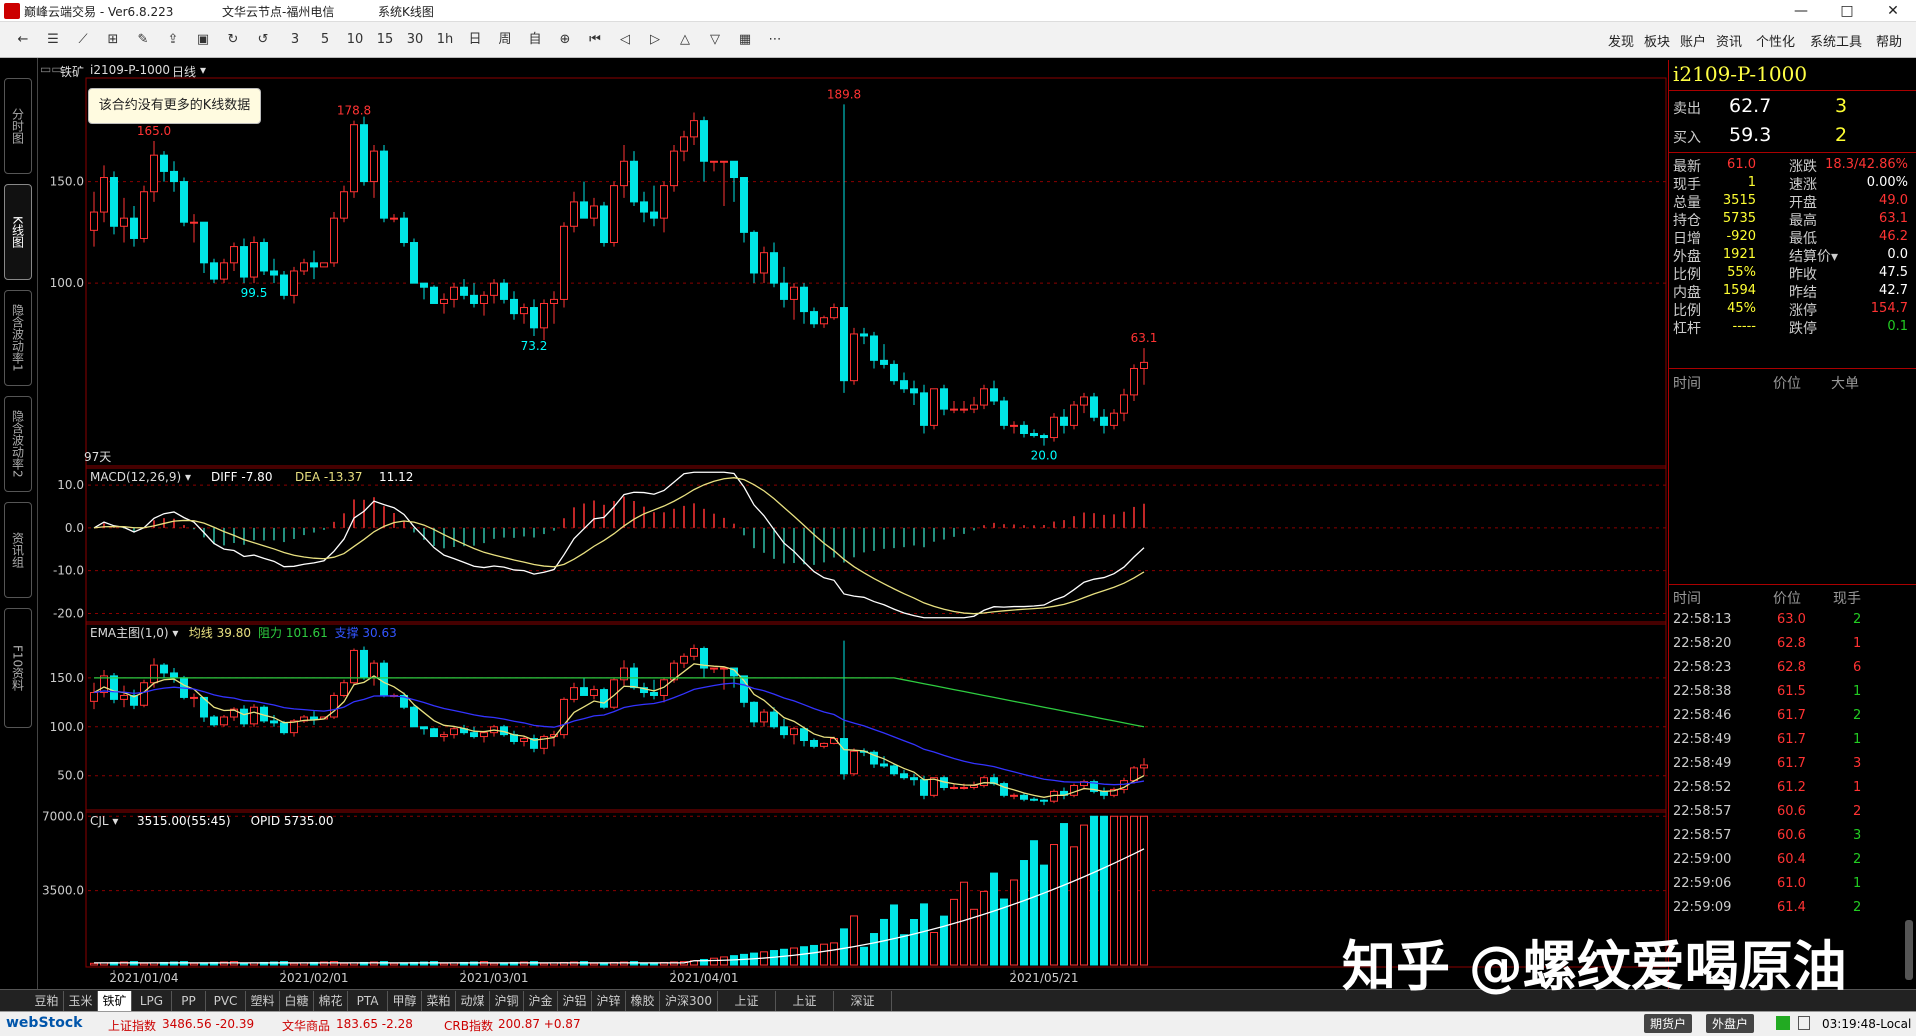  Describe the element at coordinates (47, 1001) in the screenshot. I see `contract-tab: 豆粕` at that location.